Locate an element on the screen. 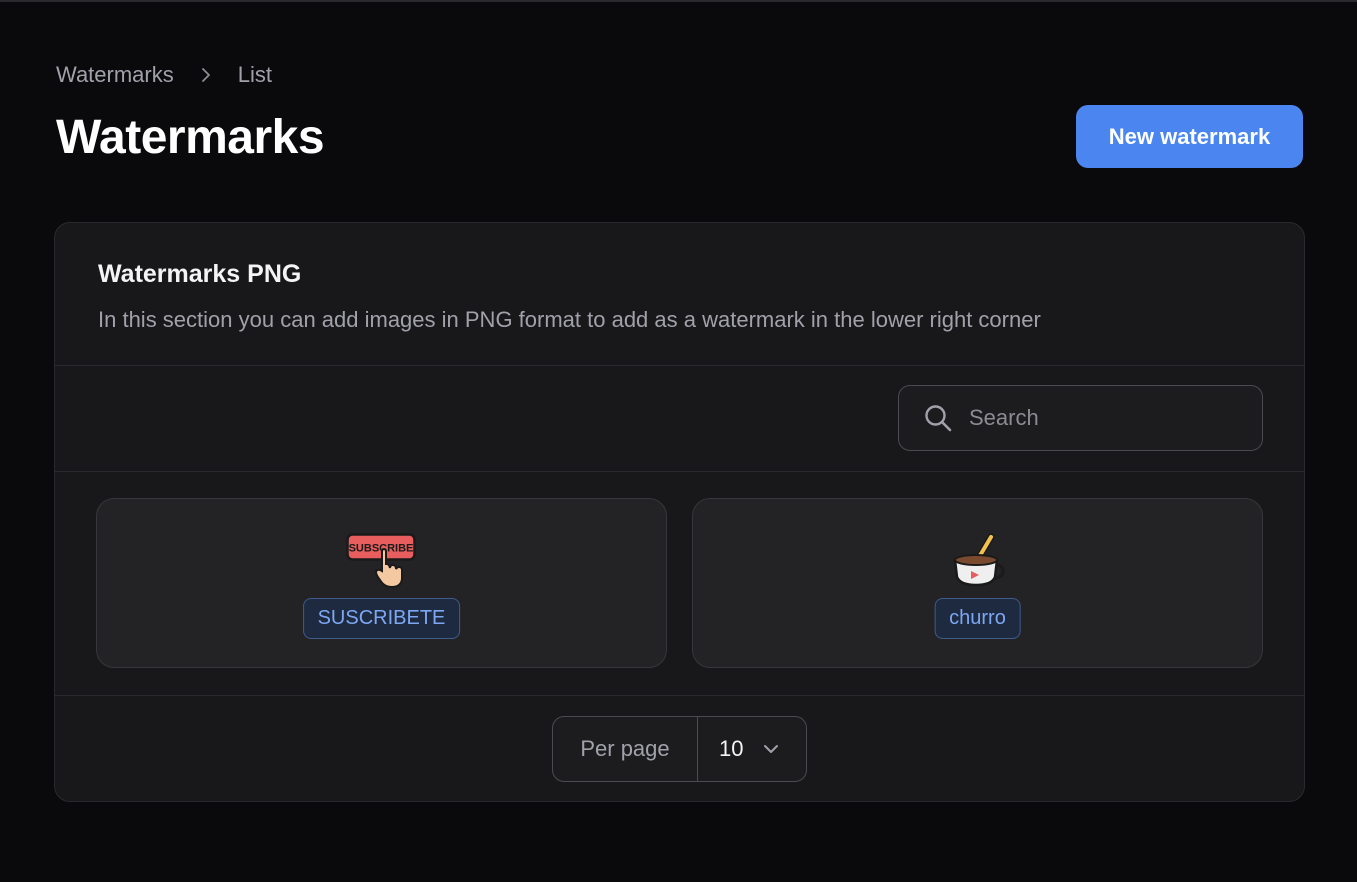  watermark-name-badge: SUSCRIBETE is located at coordinates (381, 618).